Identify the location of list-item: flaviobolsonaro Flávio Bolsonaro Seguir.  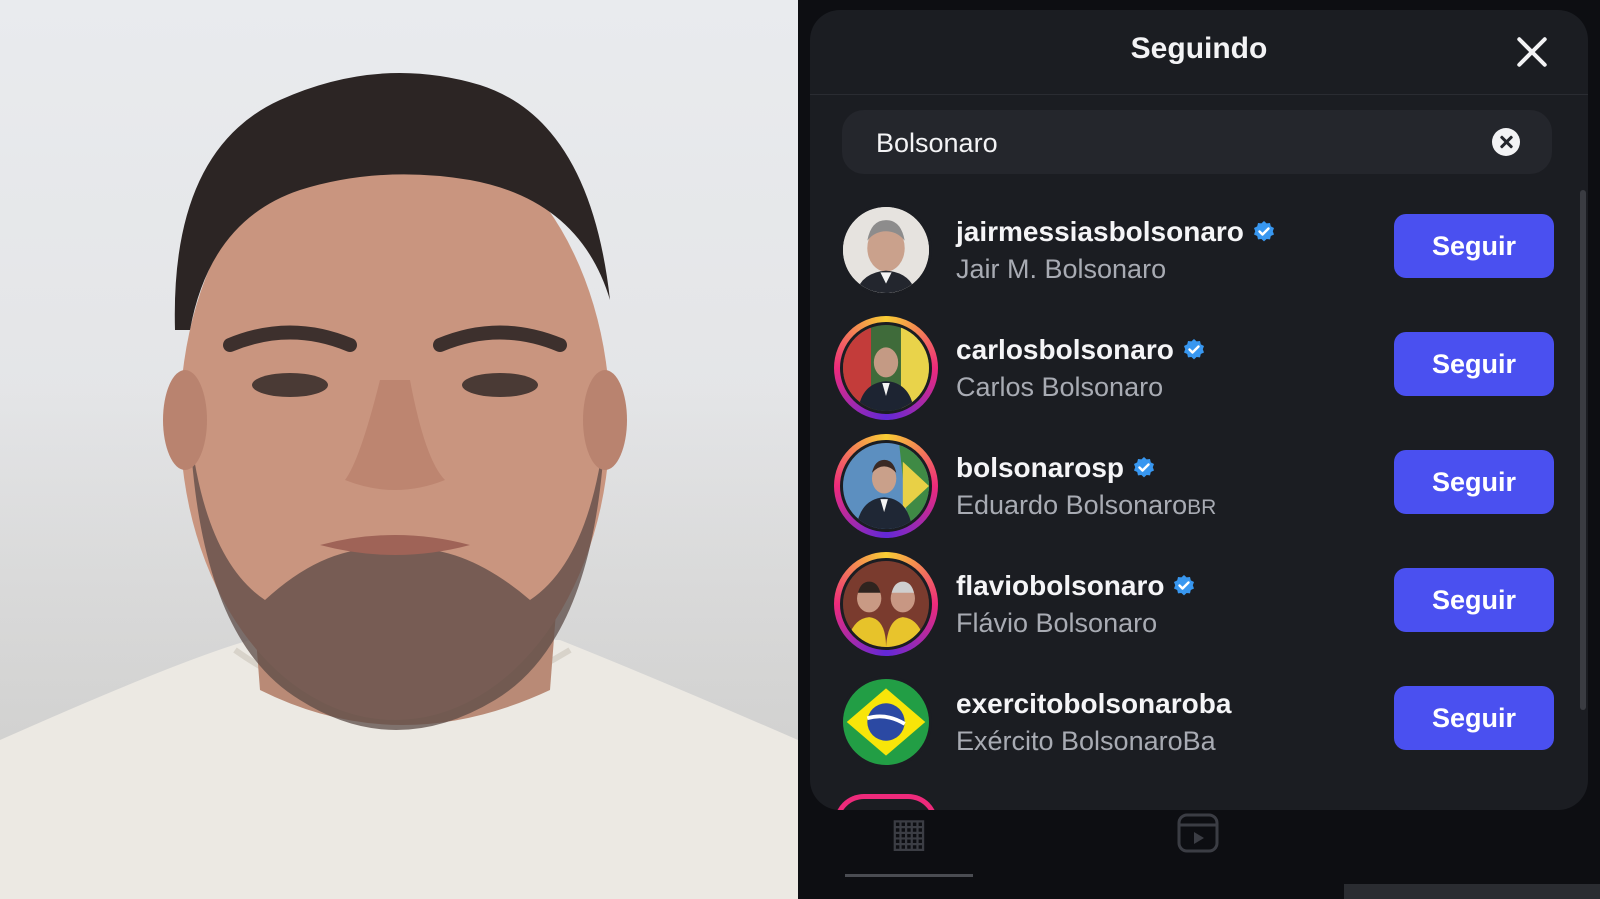
(1199, 604).